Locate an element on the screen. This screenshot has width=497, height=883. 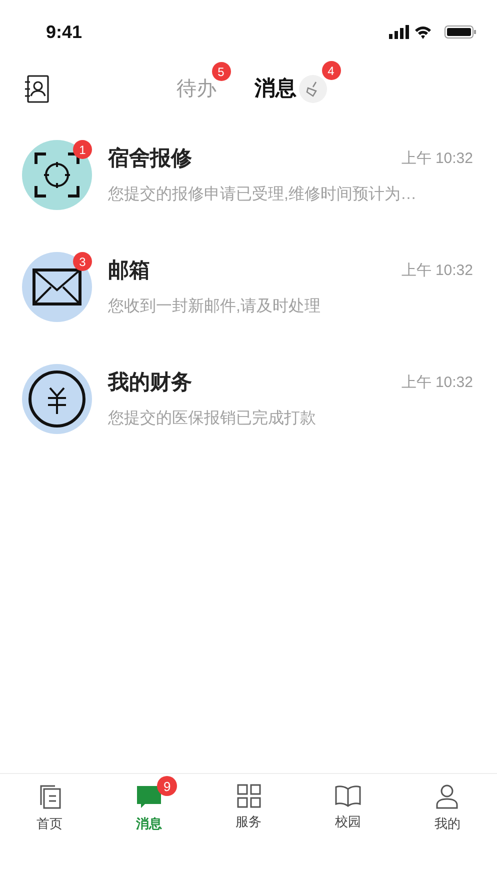
broom-button is located at coordinates (312, 89).